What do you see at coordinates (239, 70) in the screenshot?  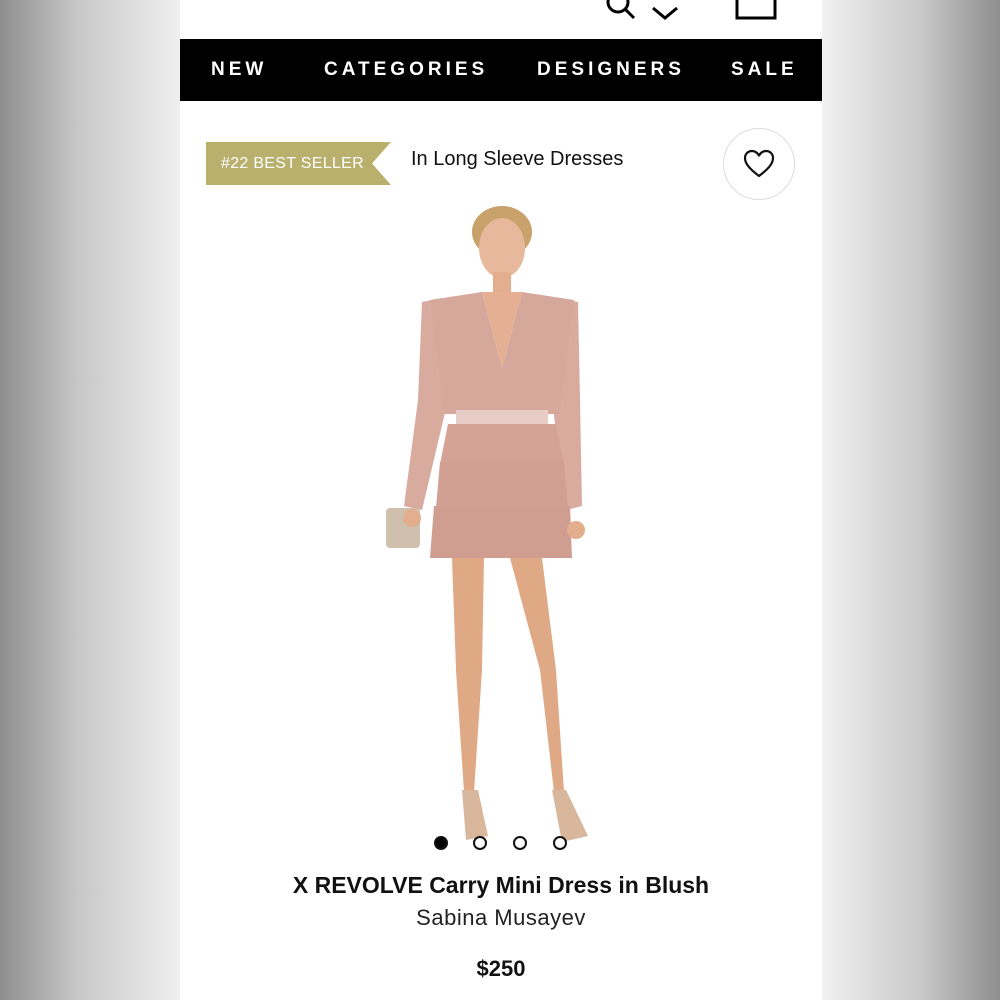 I see `nav-item-new: NEW` at bounding box center [239, 70].